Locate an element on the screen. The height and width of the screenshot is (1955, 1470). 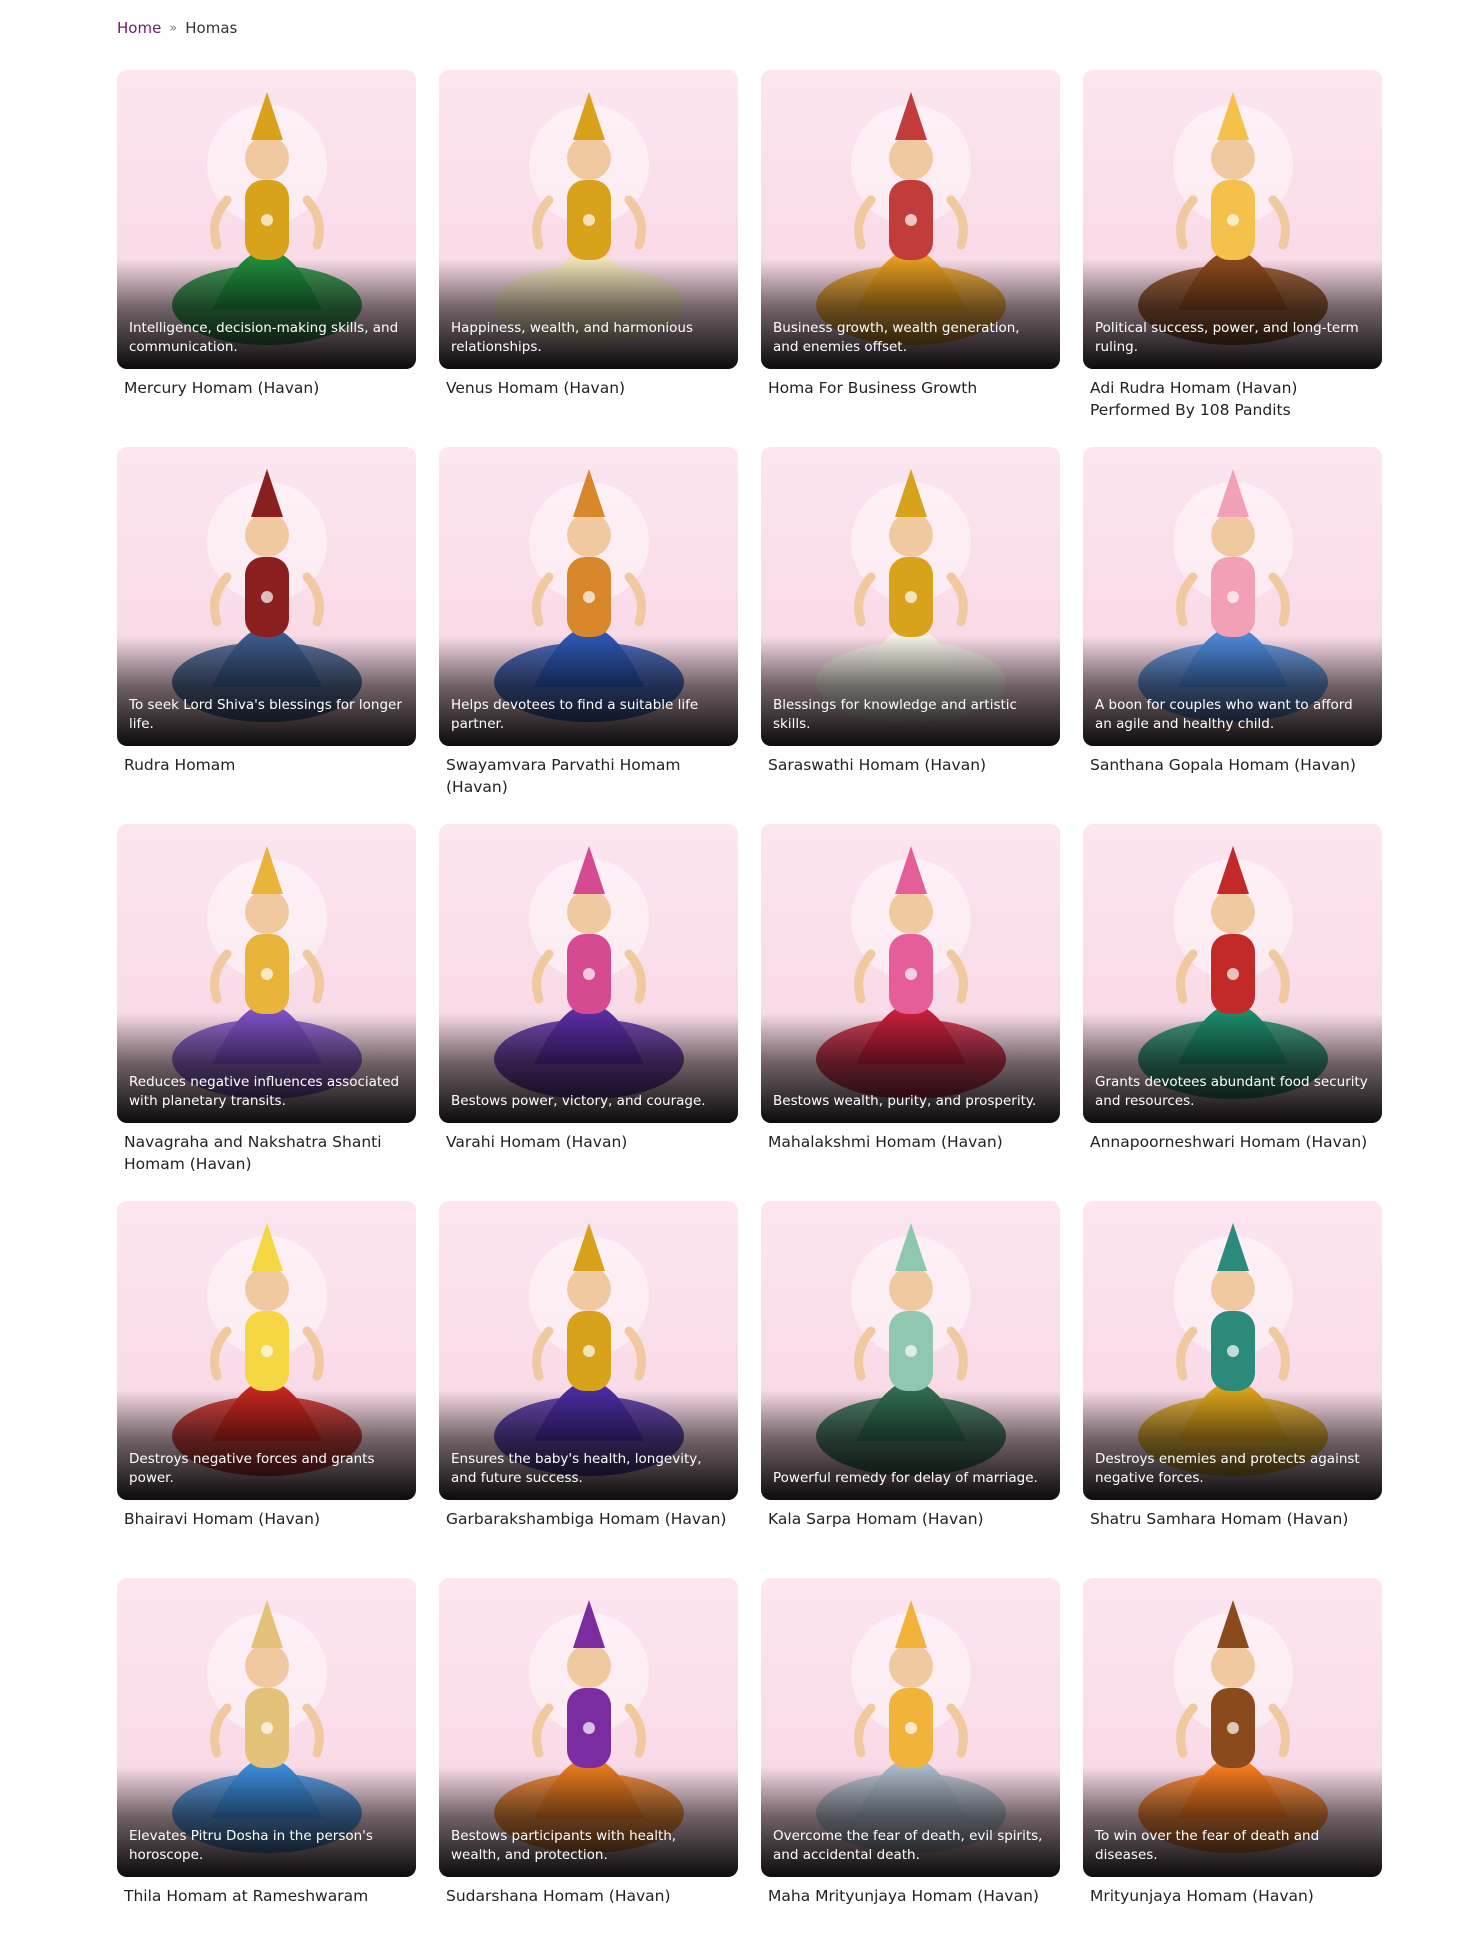
homam-card-caption: Bestows wealth, purity, and prosperity. is located at coordinates (905, 1101).